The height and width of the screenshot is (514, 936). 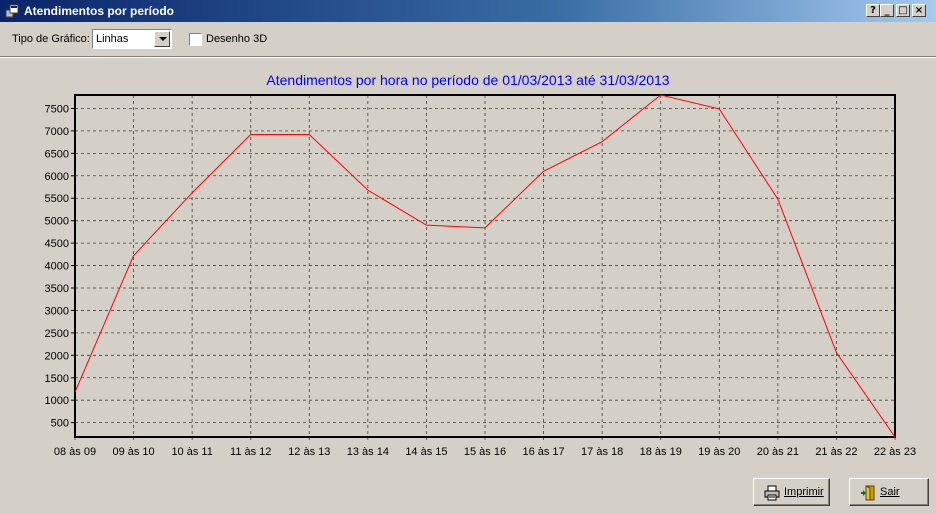 I want to click on x-tick-label: 18 às 19, so click(x=661, y=452).